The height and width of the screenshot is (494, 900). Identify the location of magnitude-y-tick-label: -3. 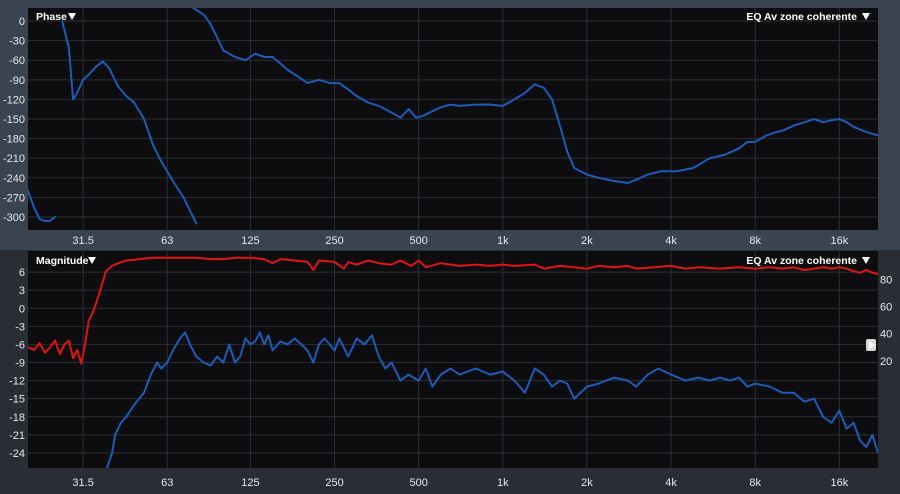
(20, 327).